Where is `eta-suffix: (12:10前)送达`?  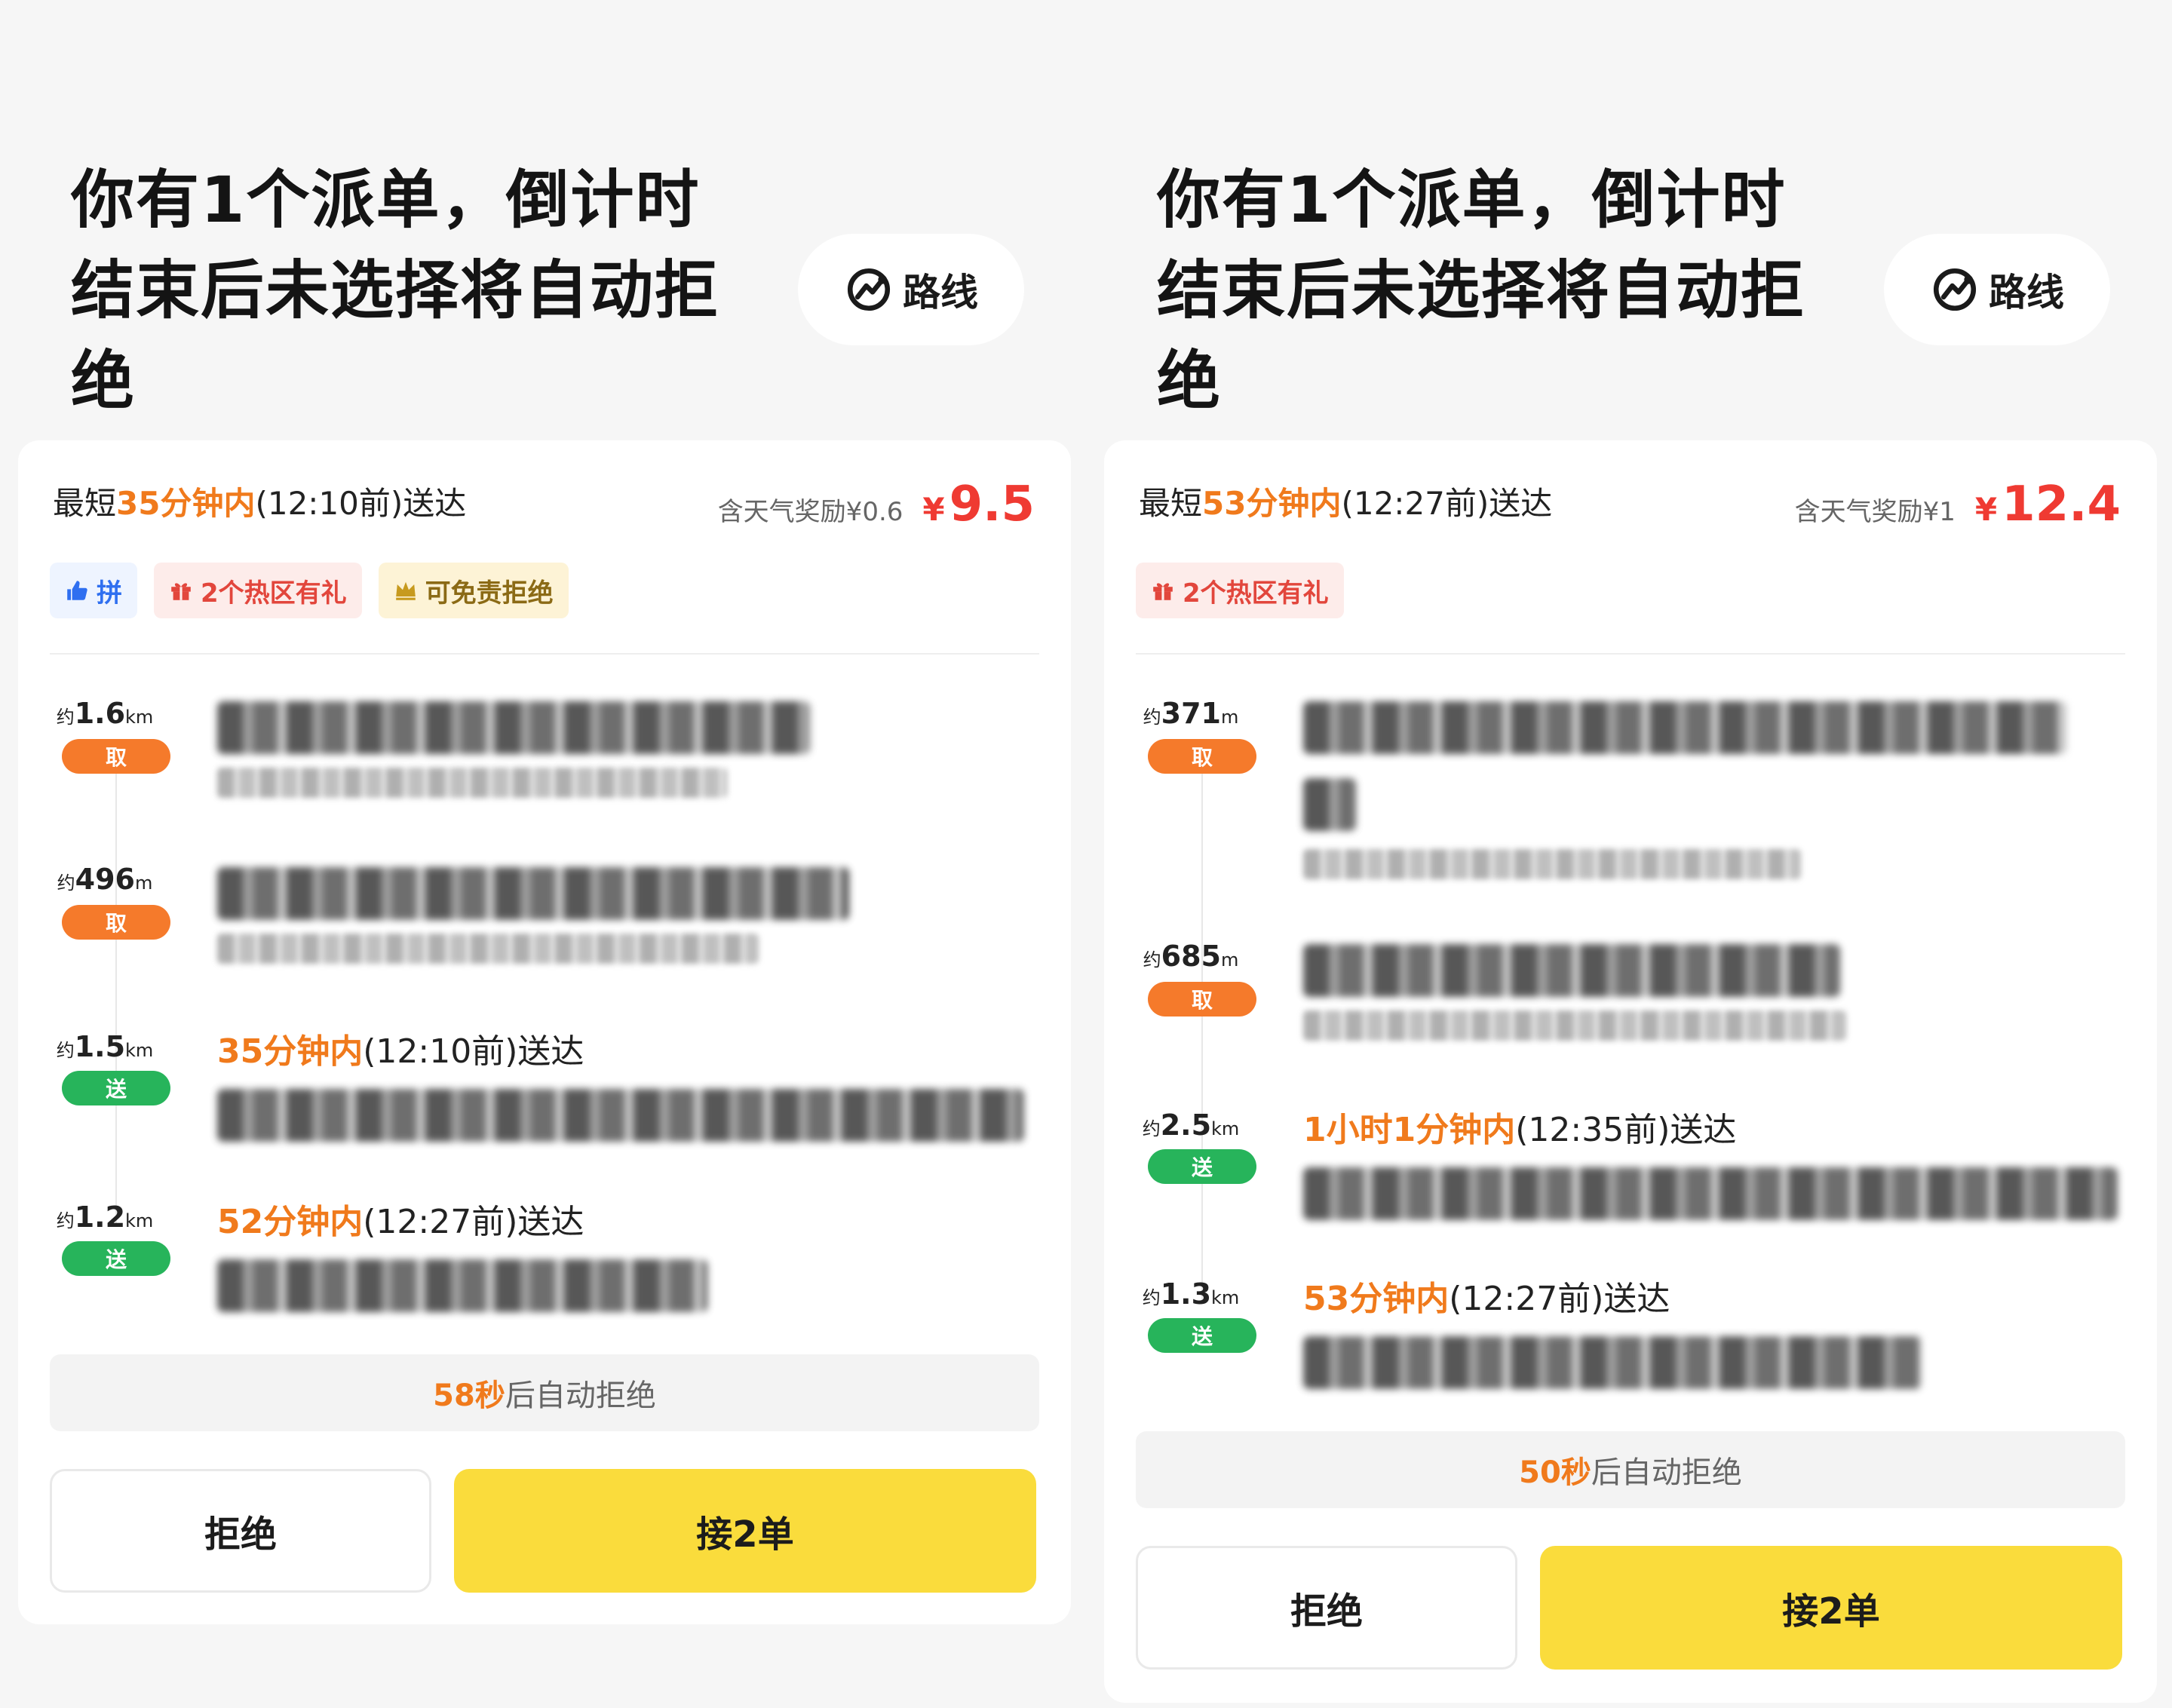 eta-suffix: (12:10前)送达 is located at coordinates (361, 503).